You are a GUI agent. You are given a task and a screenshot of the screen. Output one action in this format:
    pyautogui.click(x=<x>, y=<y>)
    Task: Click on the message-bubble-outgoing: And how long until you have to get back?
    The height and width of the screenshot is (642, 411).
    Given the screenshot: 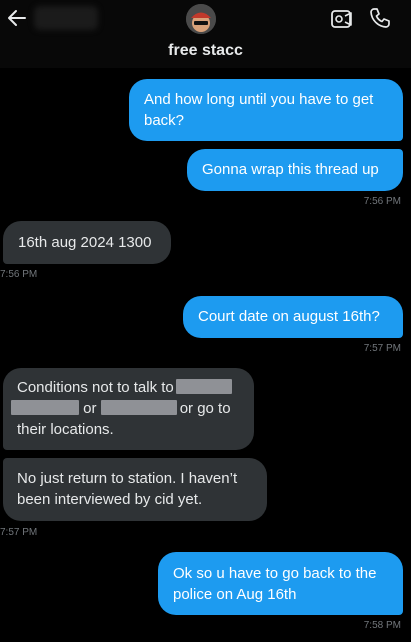 What is the action you would take?
    pyautogui.click(x=266, y=110)
    